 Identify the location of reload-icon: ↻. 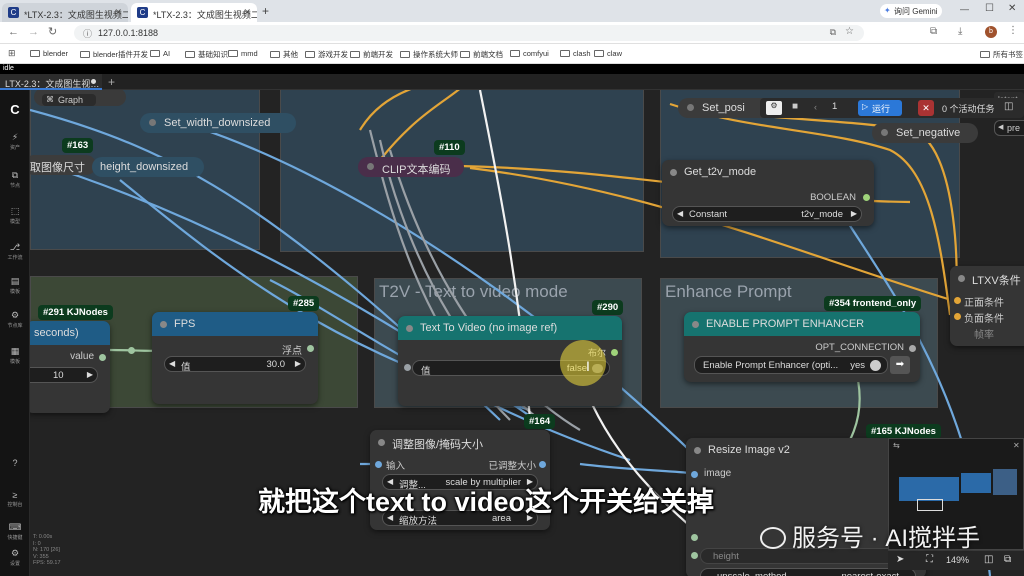
(52, 31).